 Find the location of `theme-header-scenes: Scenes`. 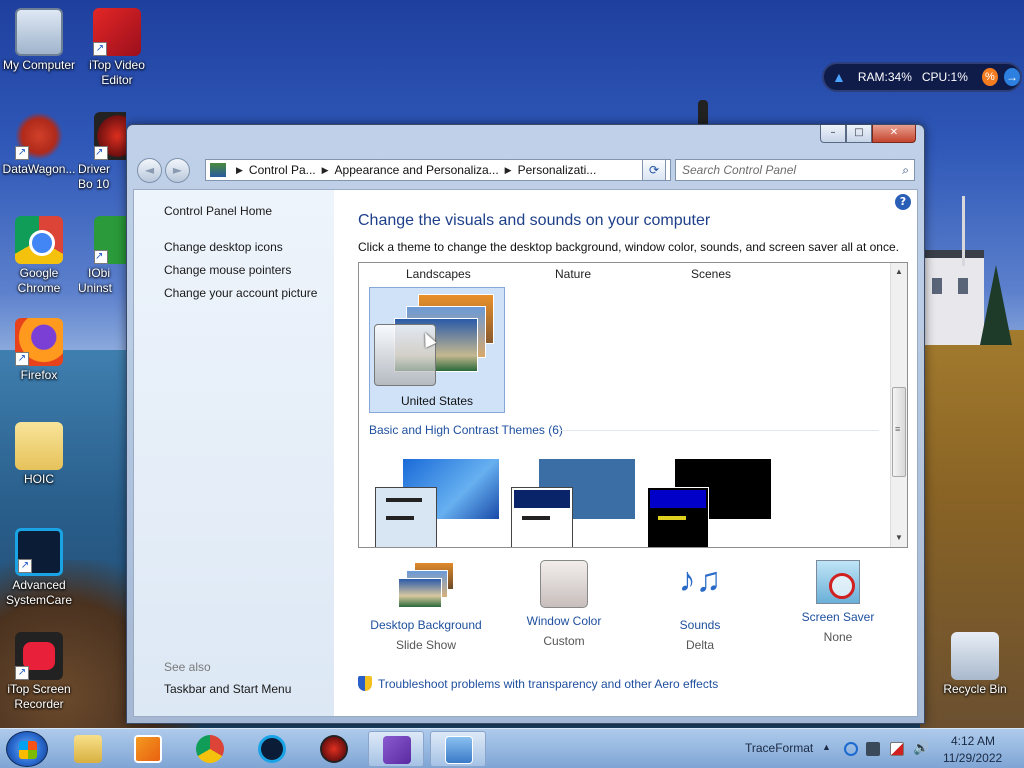

theme-header-scenes: Scenes is located at coordinates (711, 274).